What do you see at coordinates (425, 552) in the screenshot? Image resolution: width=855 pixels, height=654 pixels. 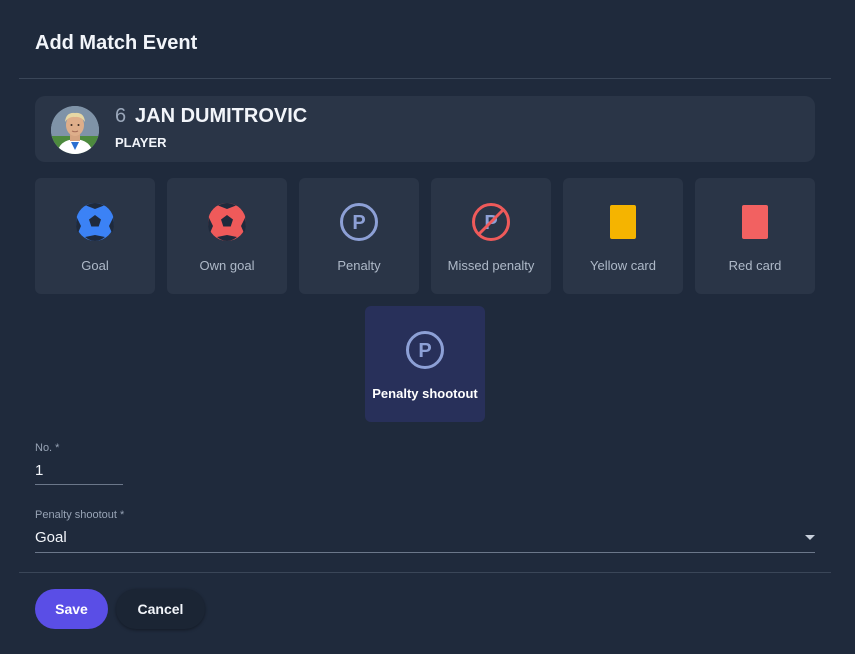 I see `shootout-select-underline` at bounding box center [425, 552].